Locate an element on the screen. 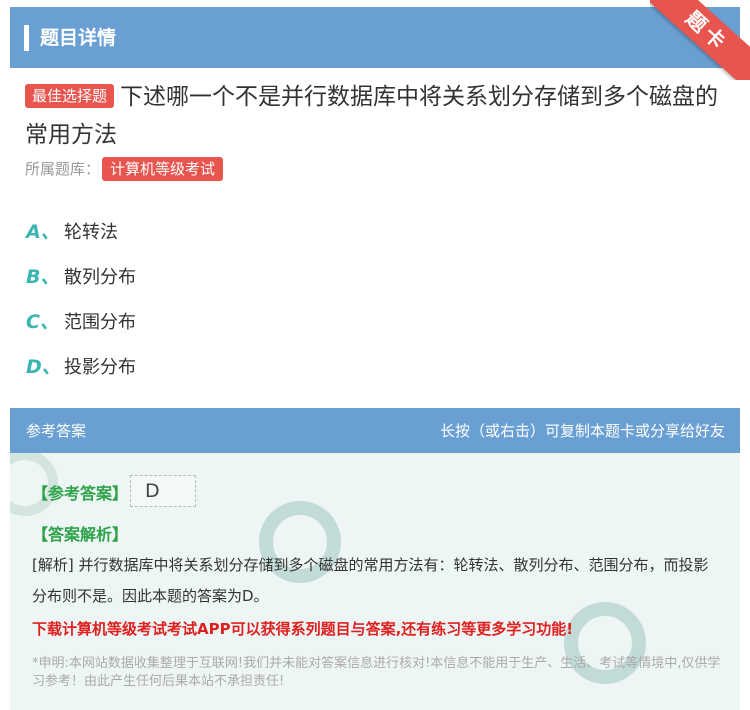 This screenshot has width=750, height=710. app-download-link: 下载计算机等级考试考试APP可以获得系列题目与答案,还有练习等更多学习功能! is located at coordinates (302, 628).